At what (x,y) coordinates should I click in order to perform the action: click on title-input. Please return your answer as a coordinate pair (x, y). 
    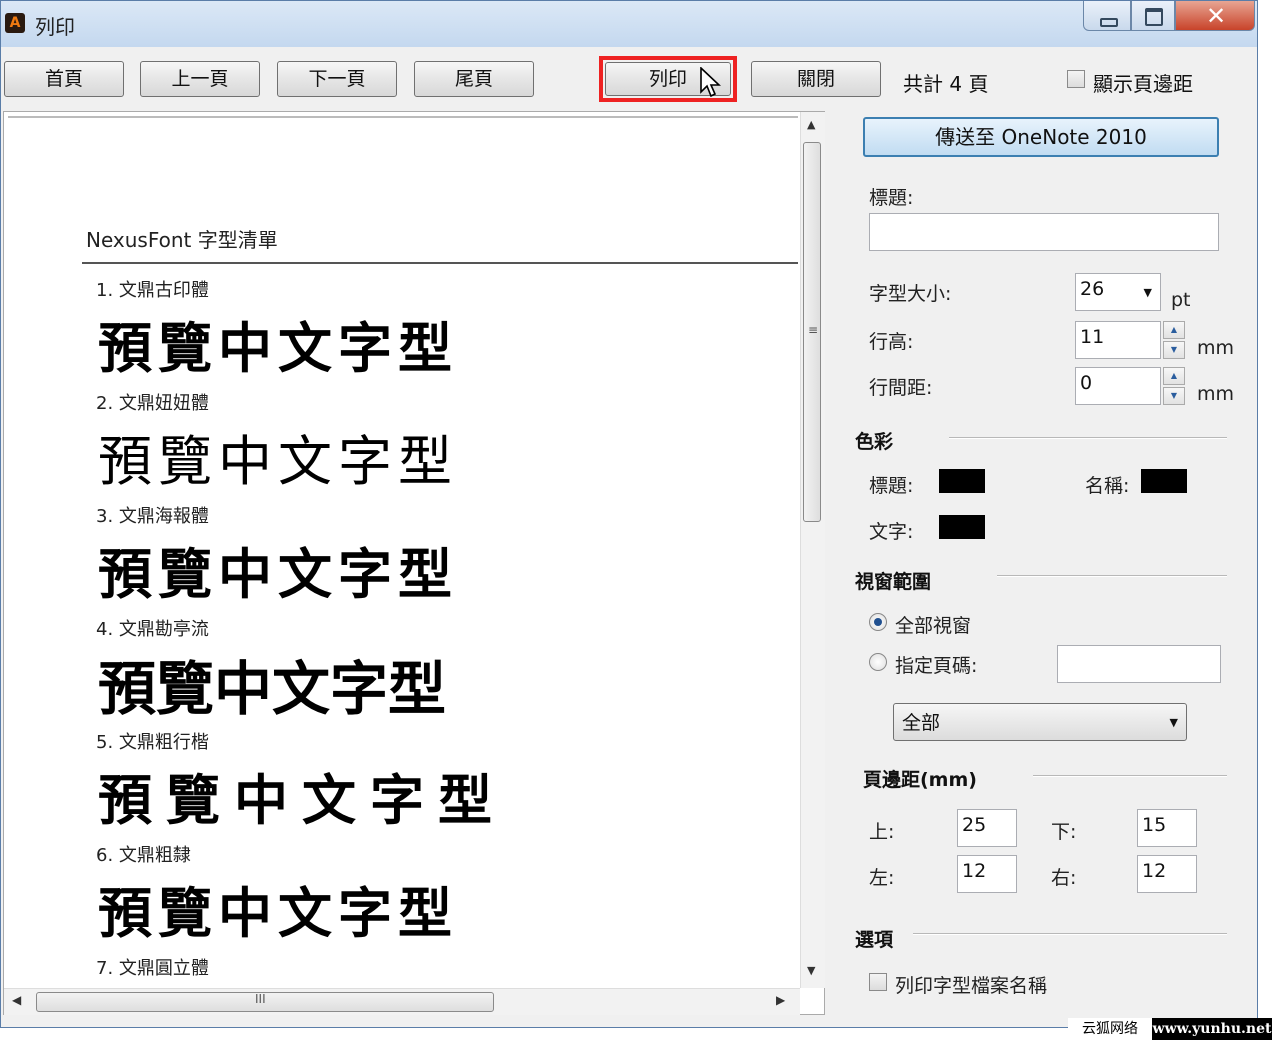
    Looking at the image, I should click on (1044, 232).